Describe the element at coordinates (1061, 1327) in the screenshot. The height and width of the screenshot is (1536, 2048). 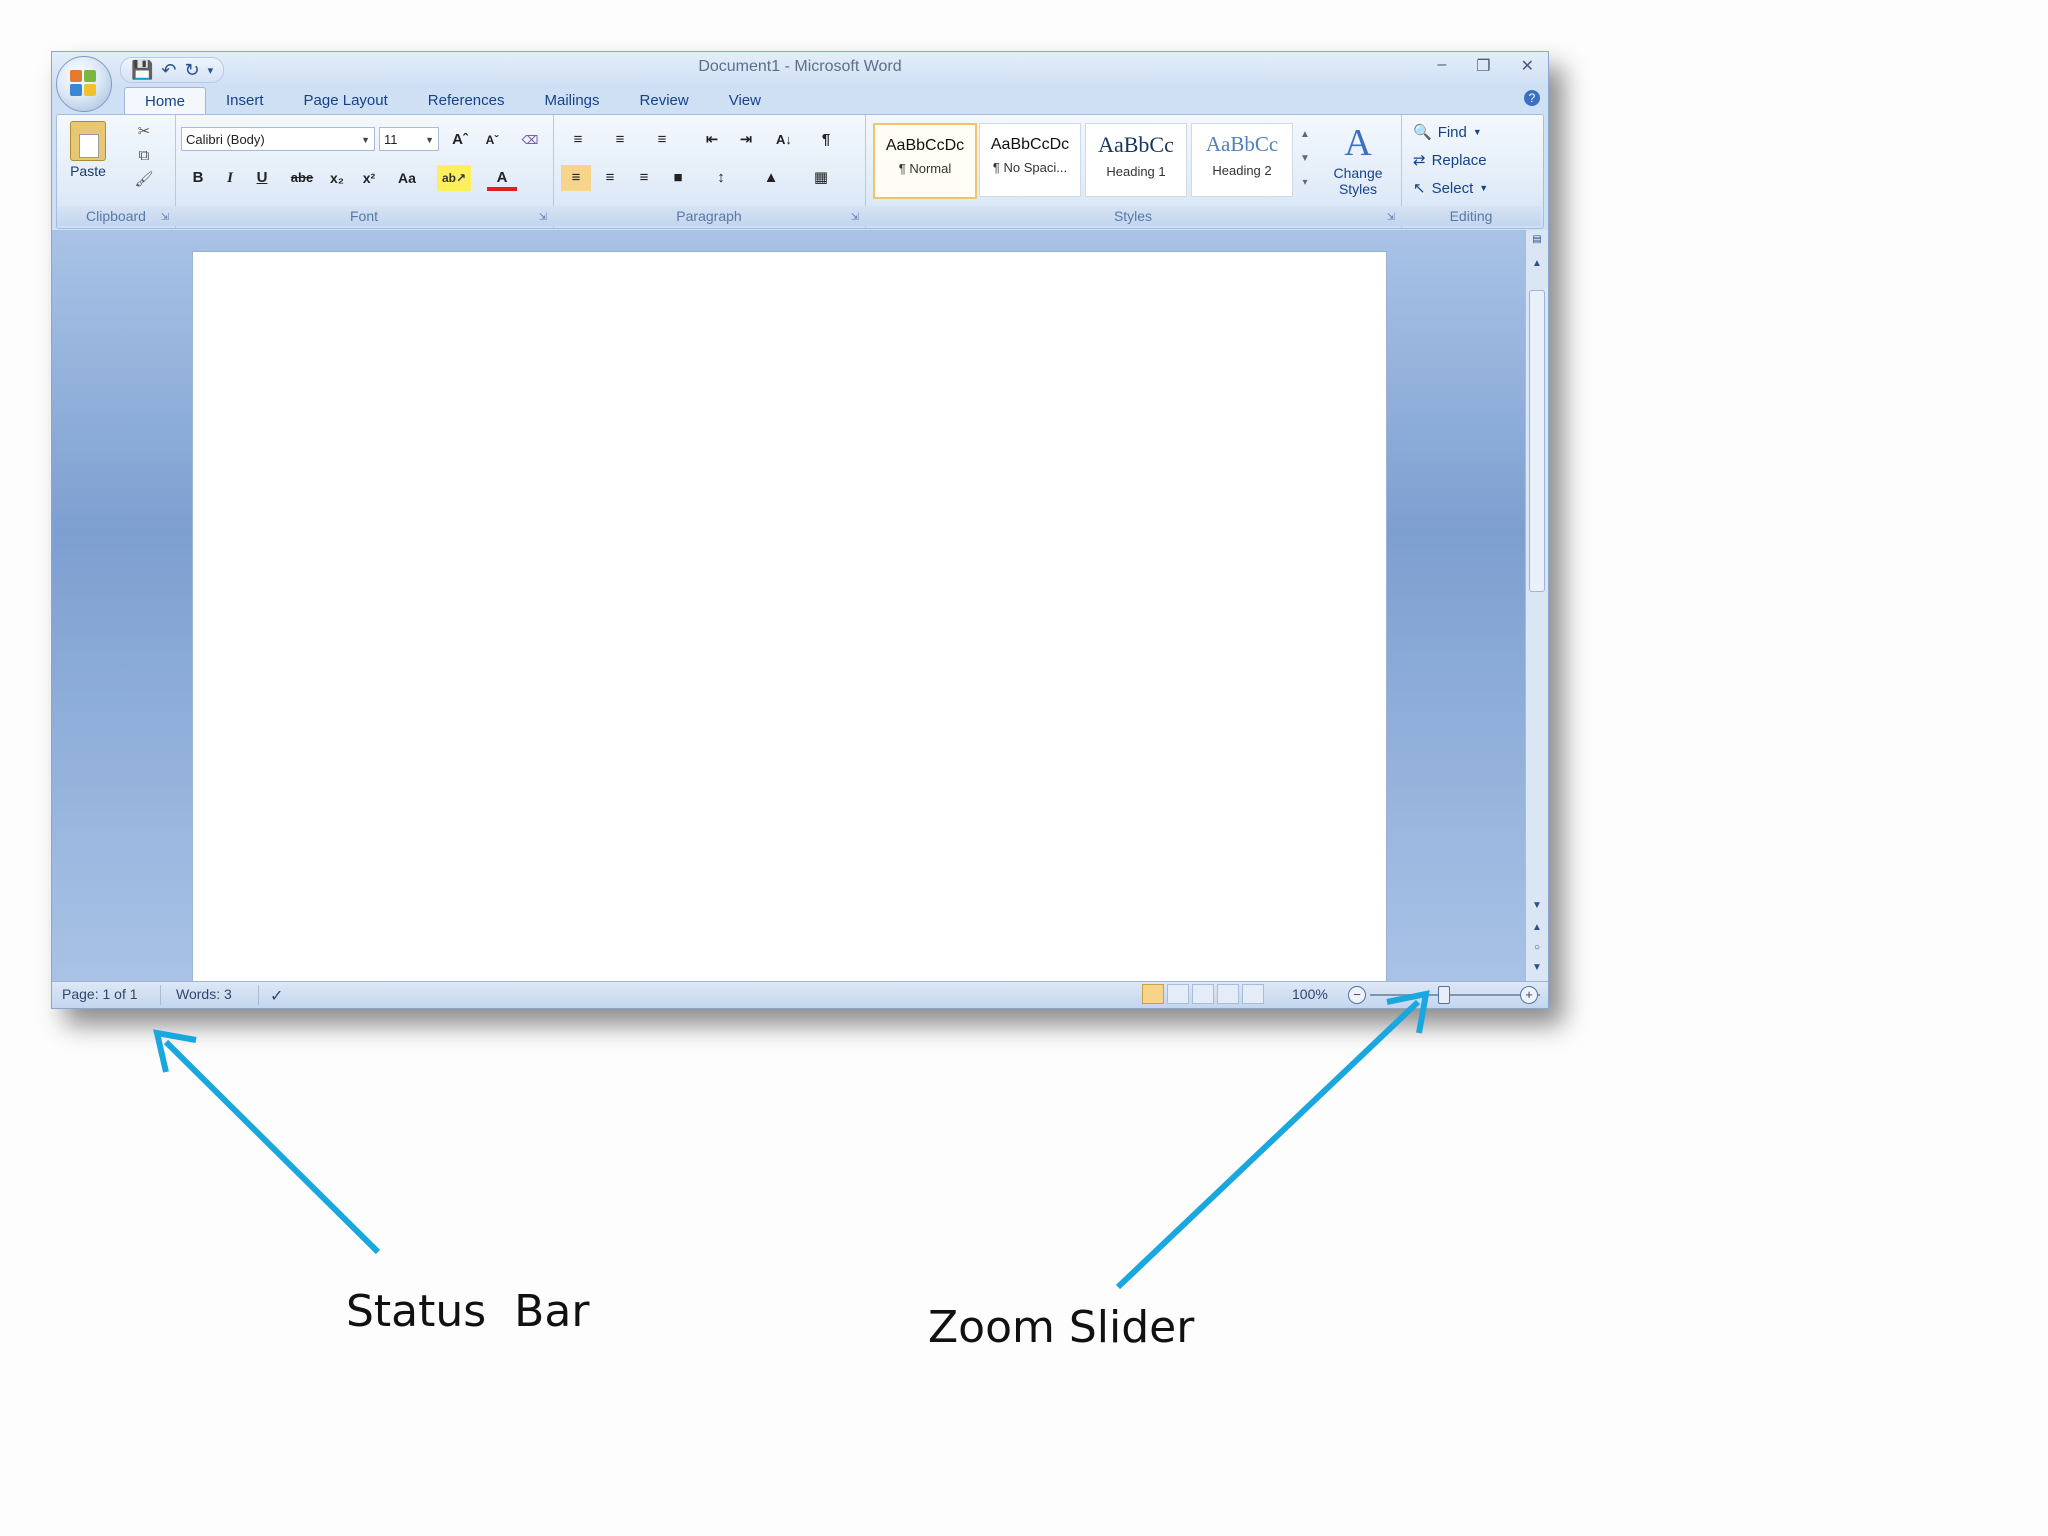
I see `zoom-slider-annotation: Zoom Slider` at that location.